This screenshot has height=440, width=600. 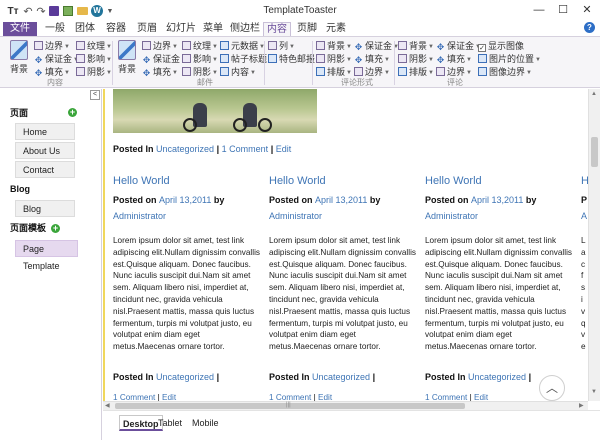 What do you see at coordinates (164, 59) in the screenshot?
I see `post-margin-button: ✥保证金▼` at bounding box center [164, 59].